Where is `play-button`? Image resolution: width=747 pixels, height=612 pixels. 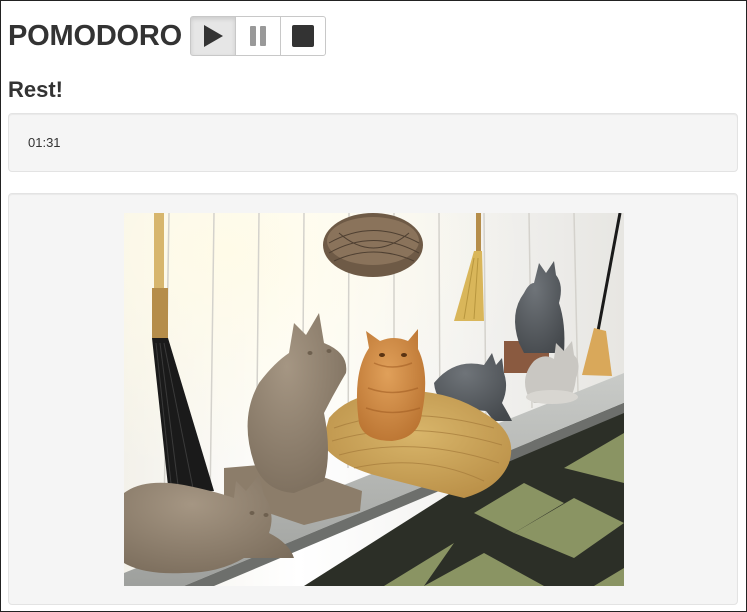 play-button is located at coordinates (213, 36).